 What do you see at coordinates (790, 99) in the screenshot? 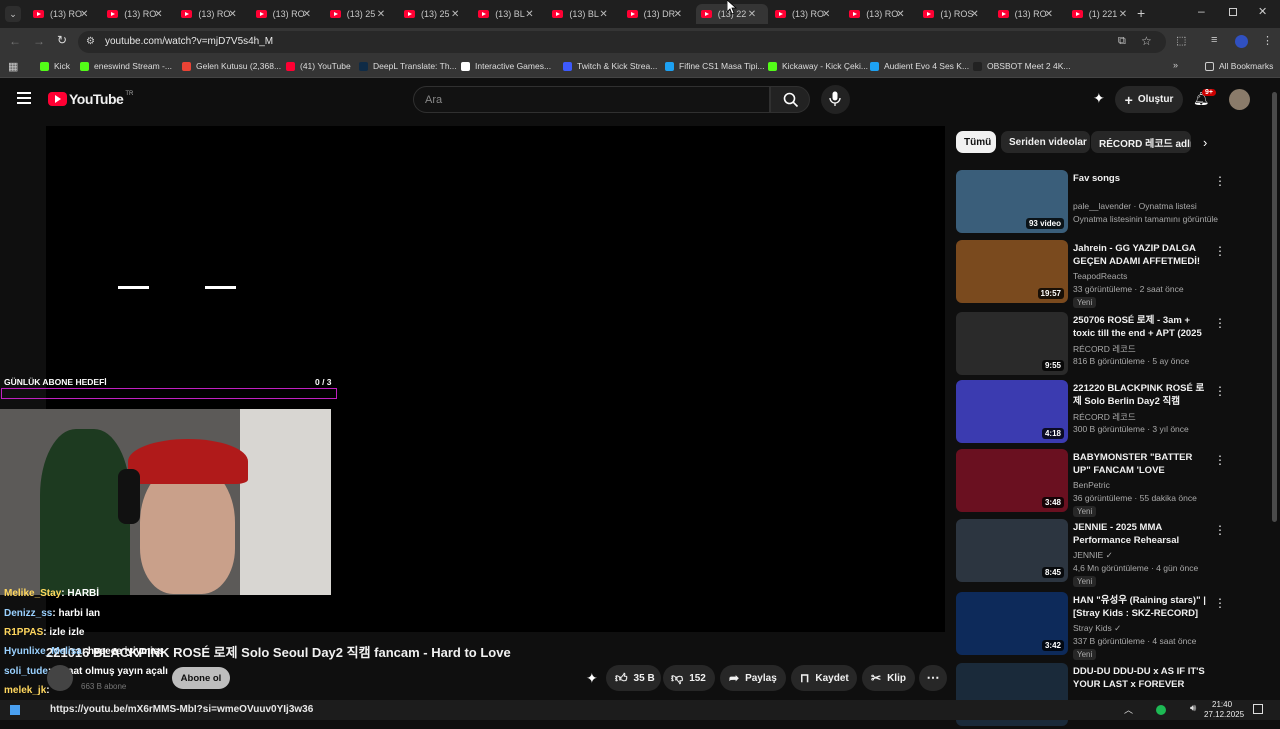
I see `search-button` at bounding box center [790, 99].